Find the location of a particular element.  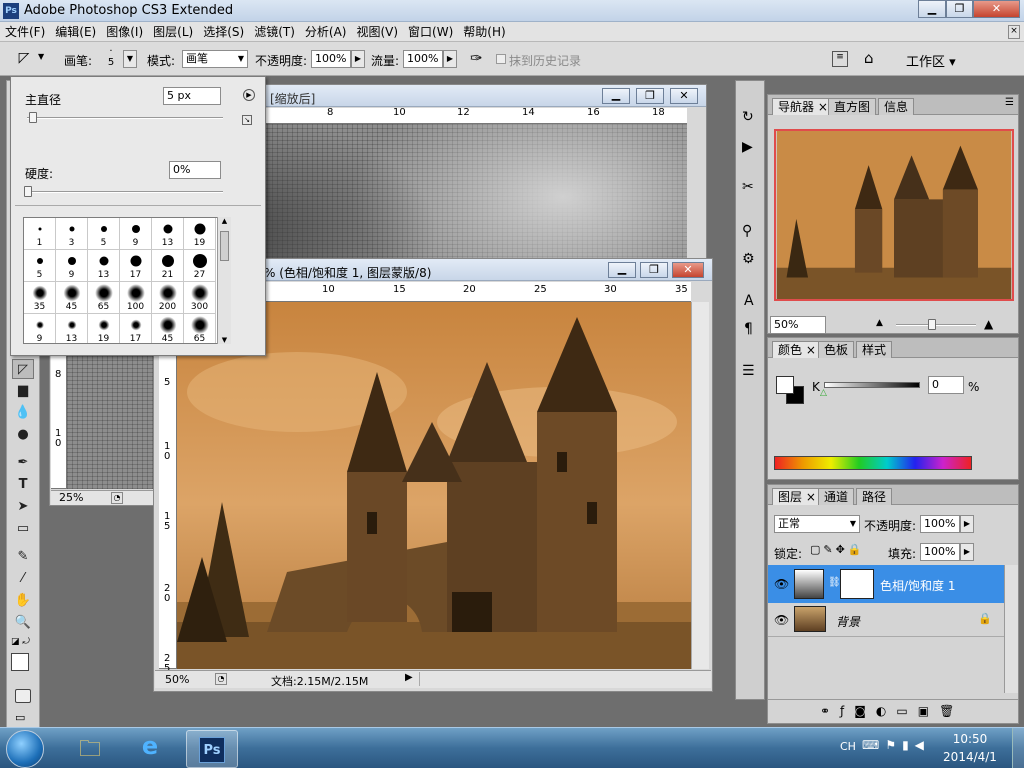

doc-front-zoom: 50% is located at coordinates (177, 679).